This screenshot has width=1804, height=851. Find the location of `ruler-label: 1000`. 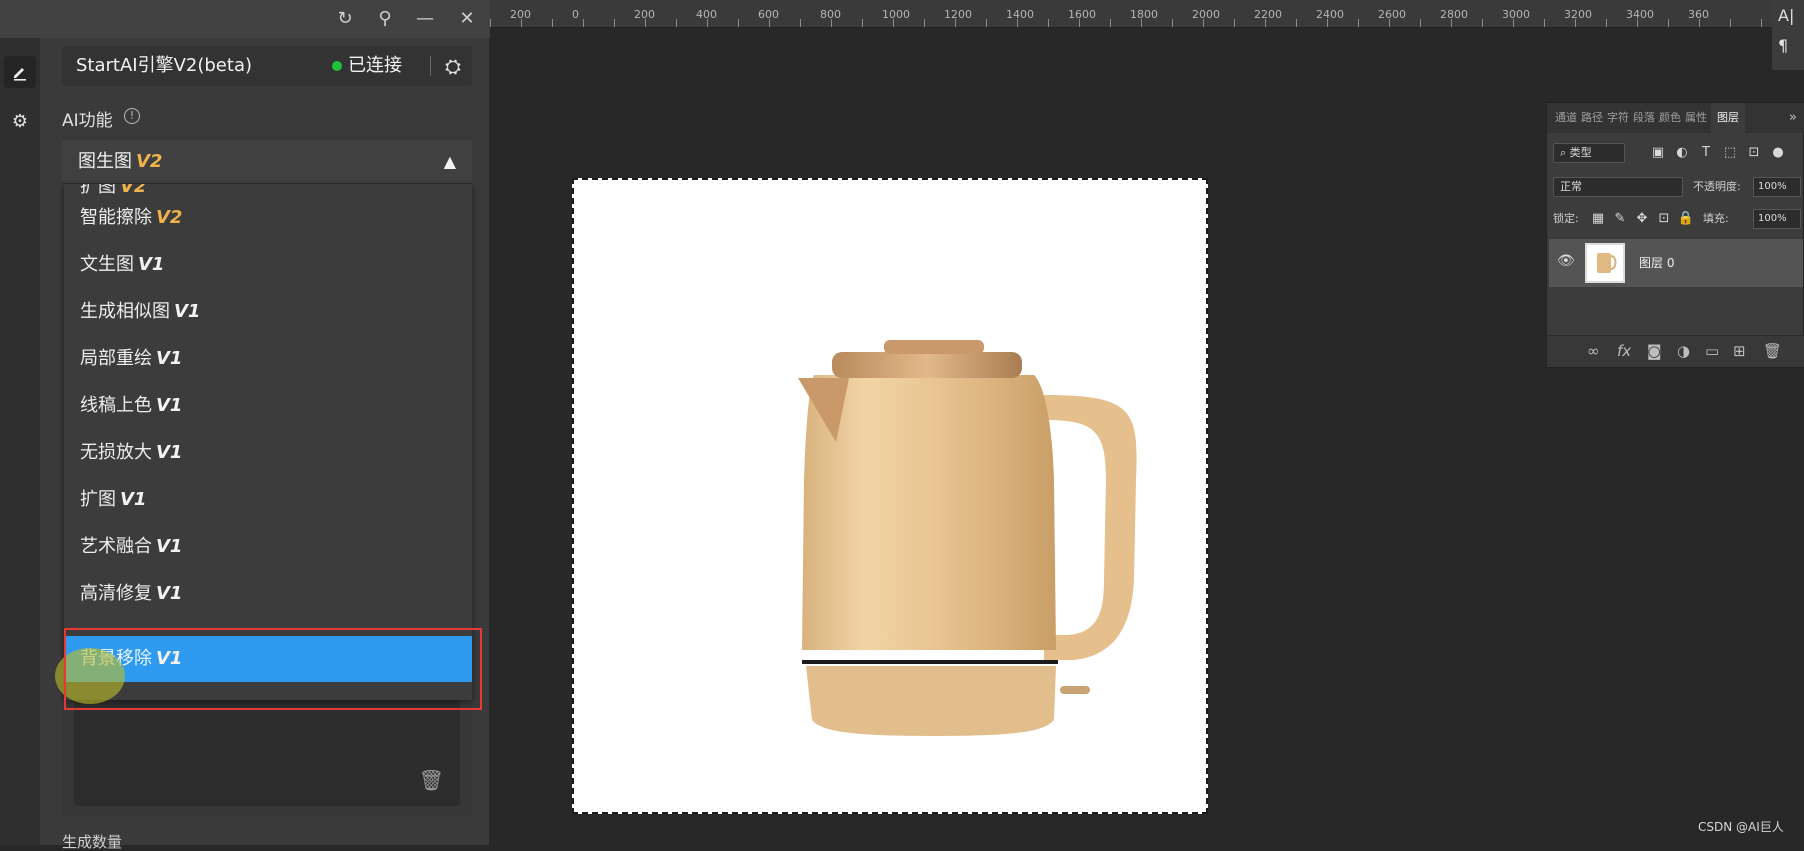

ruler-label: 1000 is located at coordinates (896, 14).